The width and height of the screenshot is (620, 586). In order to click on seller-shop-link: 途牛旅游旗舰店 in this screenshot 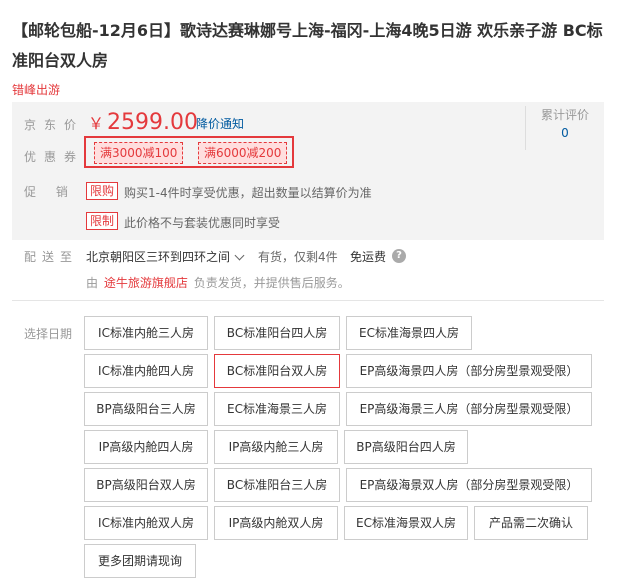, I will do `click(146, 283)`.